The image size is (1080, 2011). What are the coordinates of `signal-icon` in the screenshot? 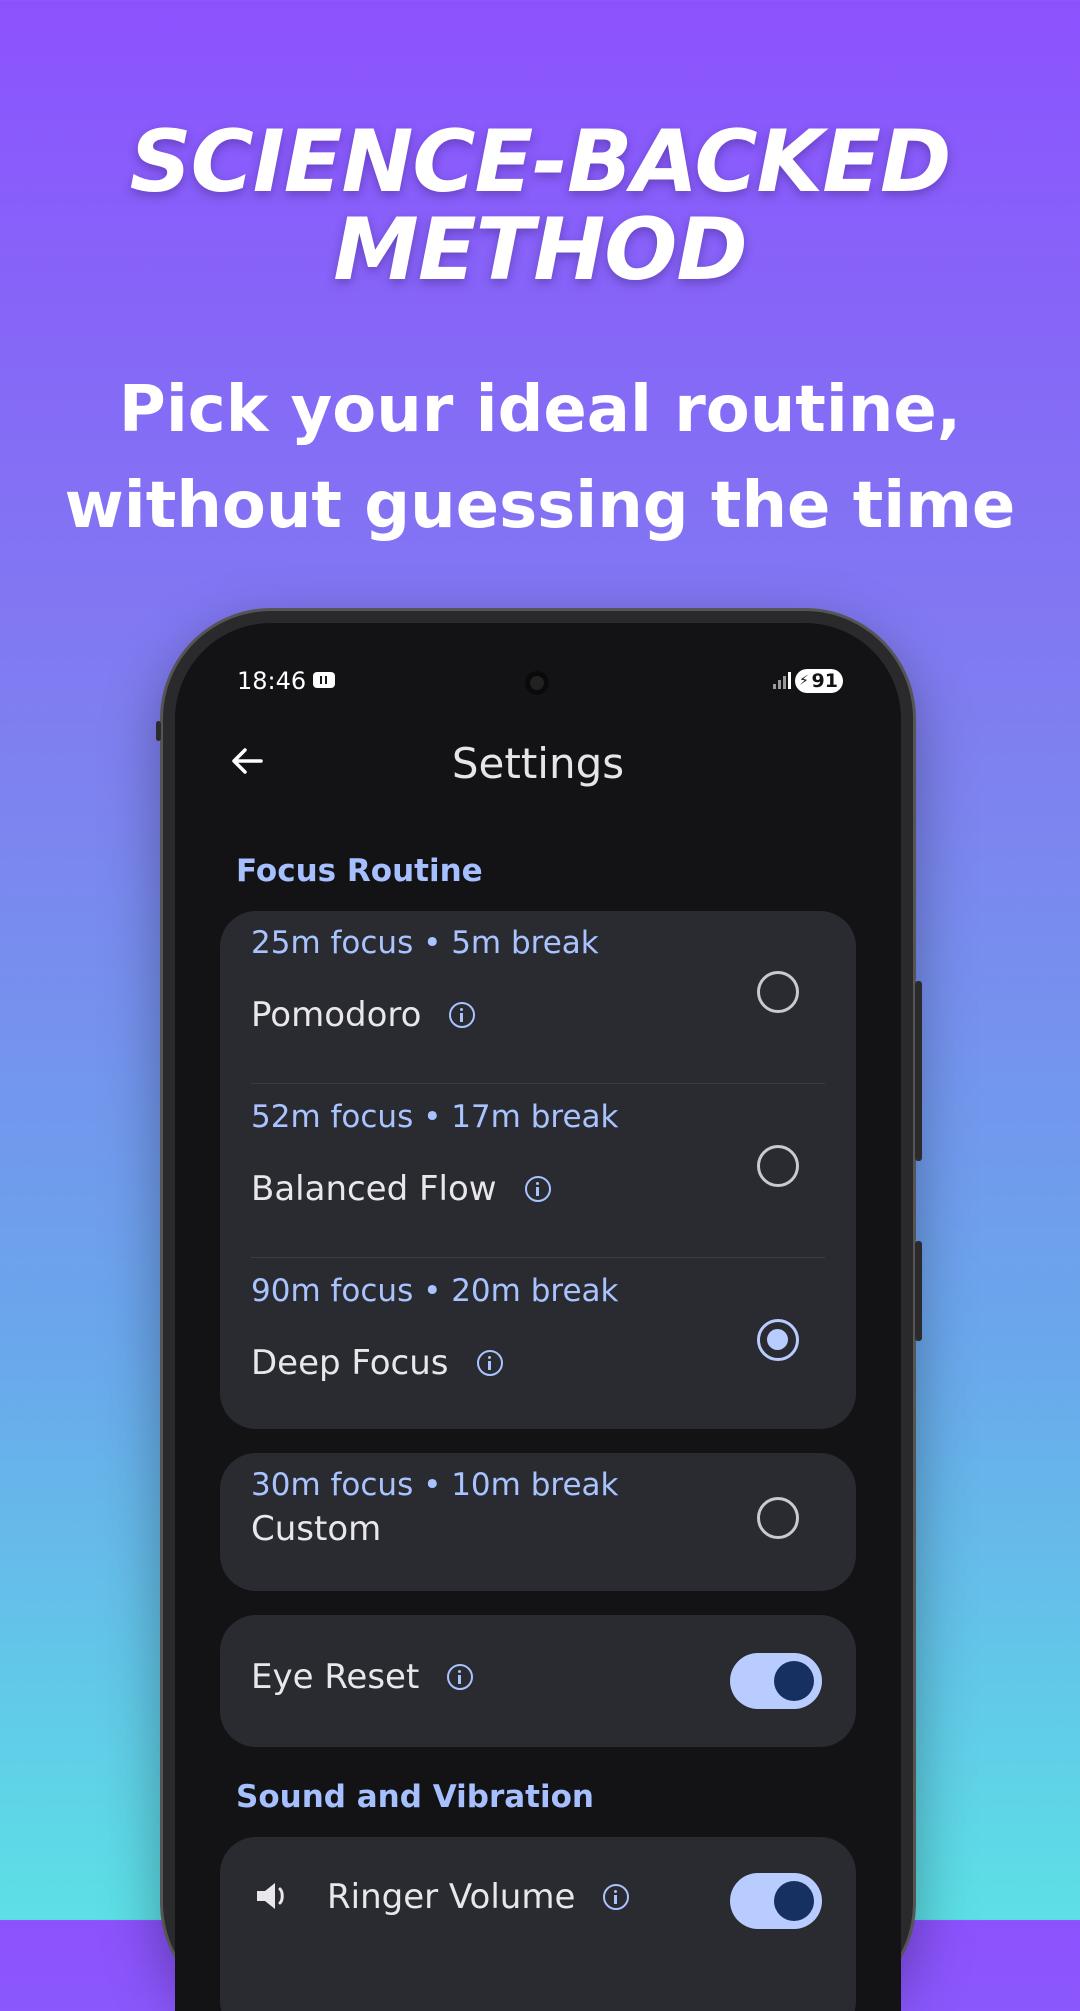 It's located at (783, 680).